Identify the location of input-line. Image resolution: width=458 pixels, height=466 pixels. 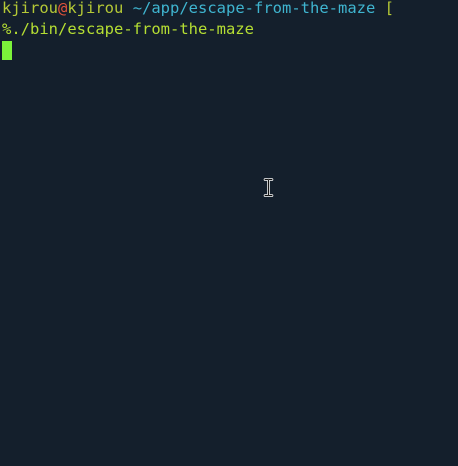
(7, 50).